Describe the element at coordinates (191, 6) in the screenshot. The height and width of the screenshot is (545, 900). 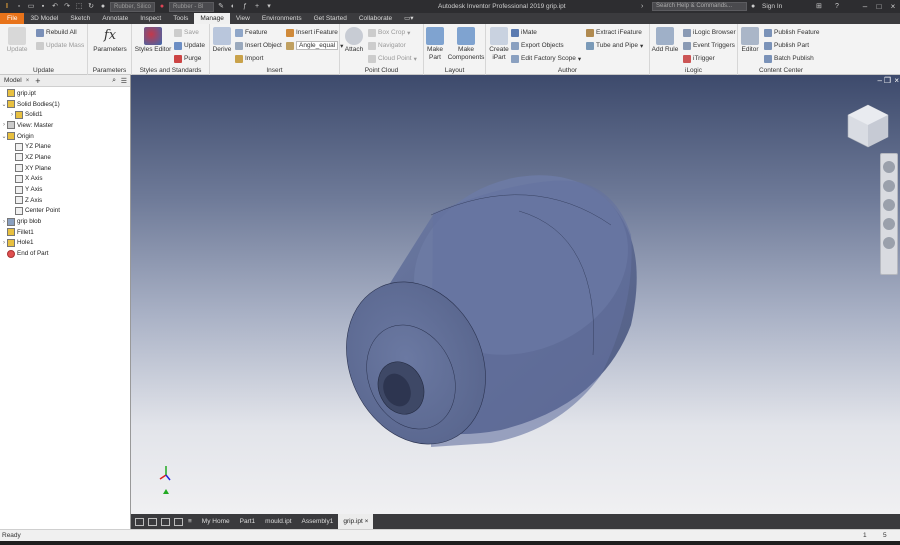
I see `appearance-combo: Rubber - Bl` at that location.